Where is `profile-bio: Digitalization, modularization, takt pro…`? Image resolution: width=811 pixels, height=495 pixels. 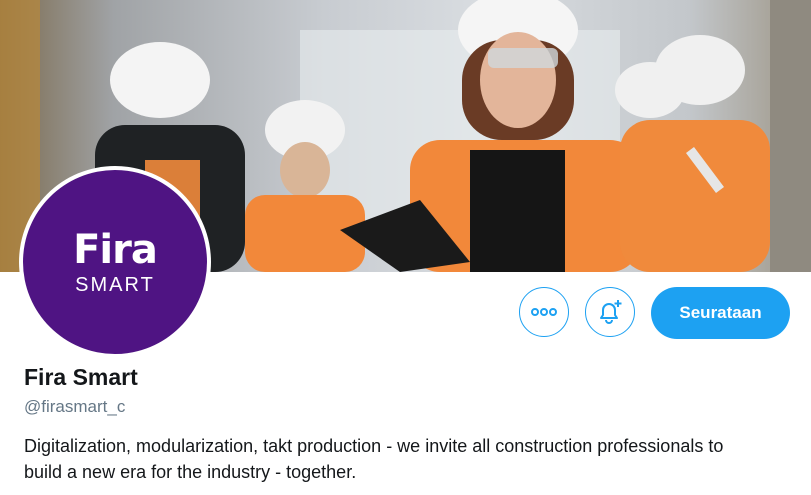 profile-bio: Digitalization, modularization, takt pro… is located at coordinates (374, 459).